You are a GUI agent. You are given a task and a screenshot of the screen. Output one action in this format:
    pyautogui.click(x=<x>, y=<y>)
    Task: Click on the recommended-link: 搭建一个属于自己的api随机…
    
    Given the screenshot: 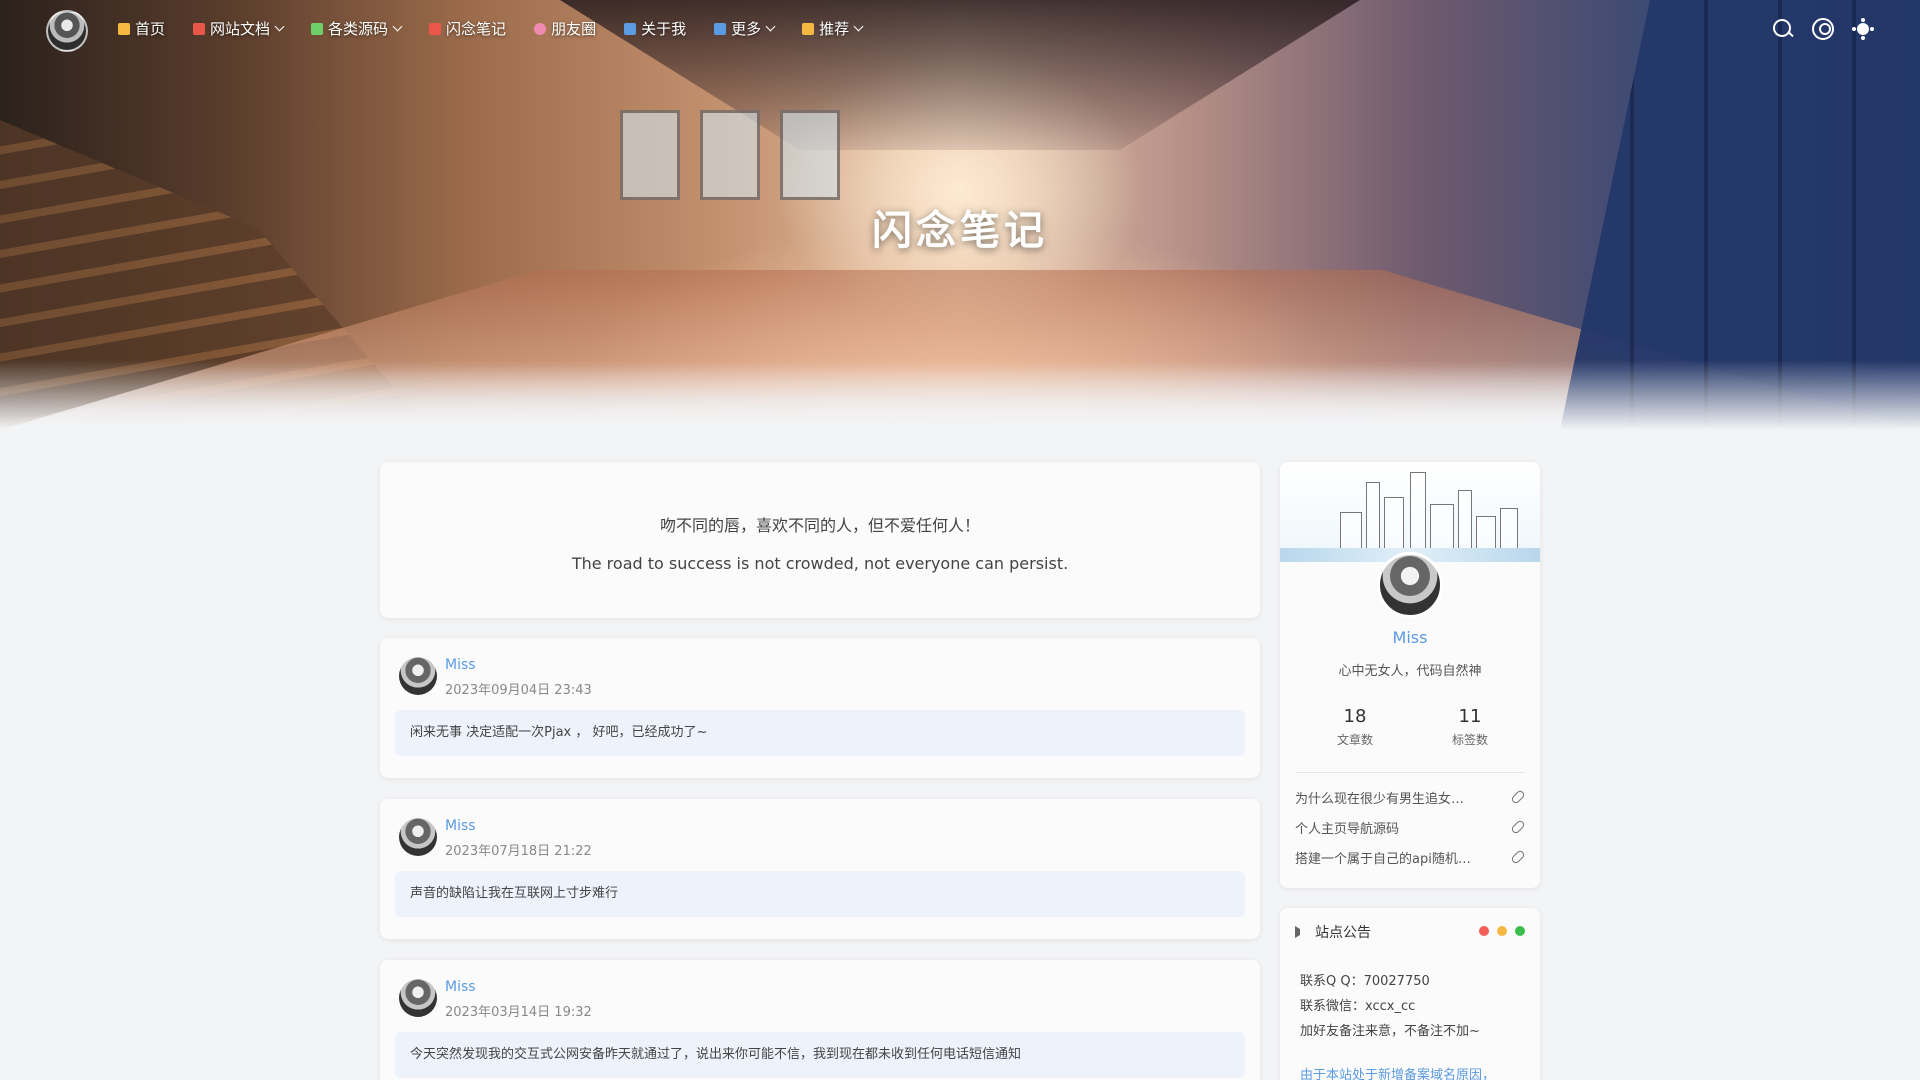 What is the action you would take?
    pyautogui.click(x=1410, y=857)
    